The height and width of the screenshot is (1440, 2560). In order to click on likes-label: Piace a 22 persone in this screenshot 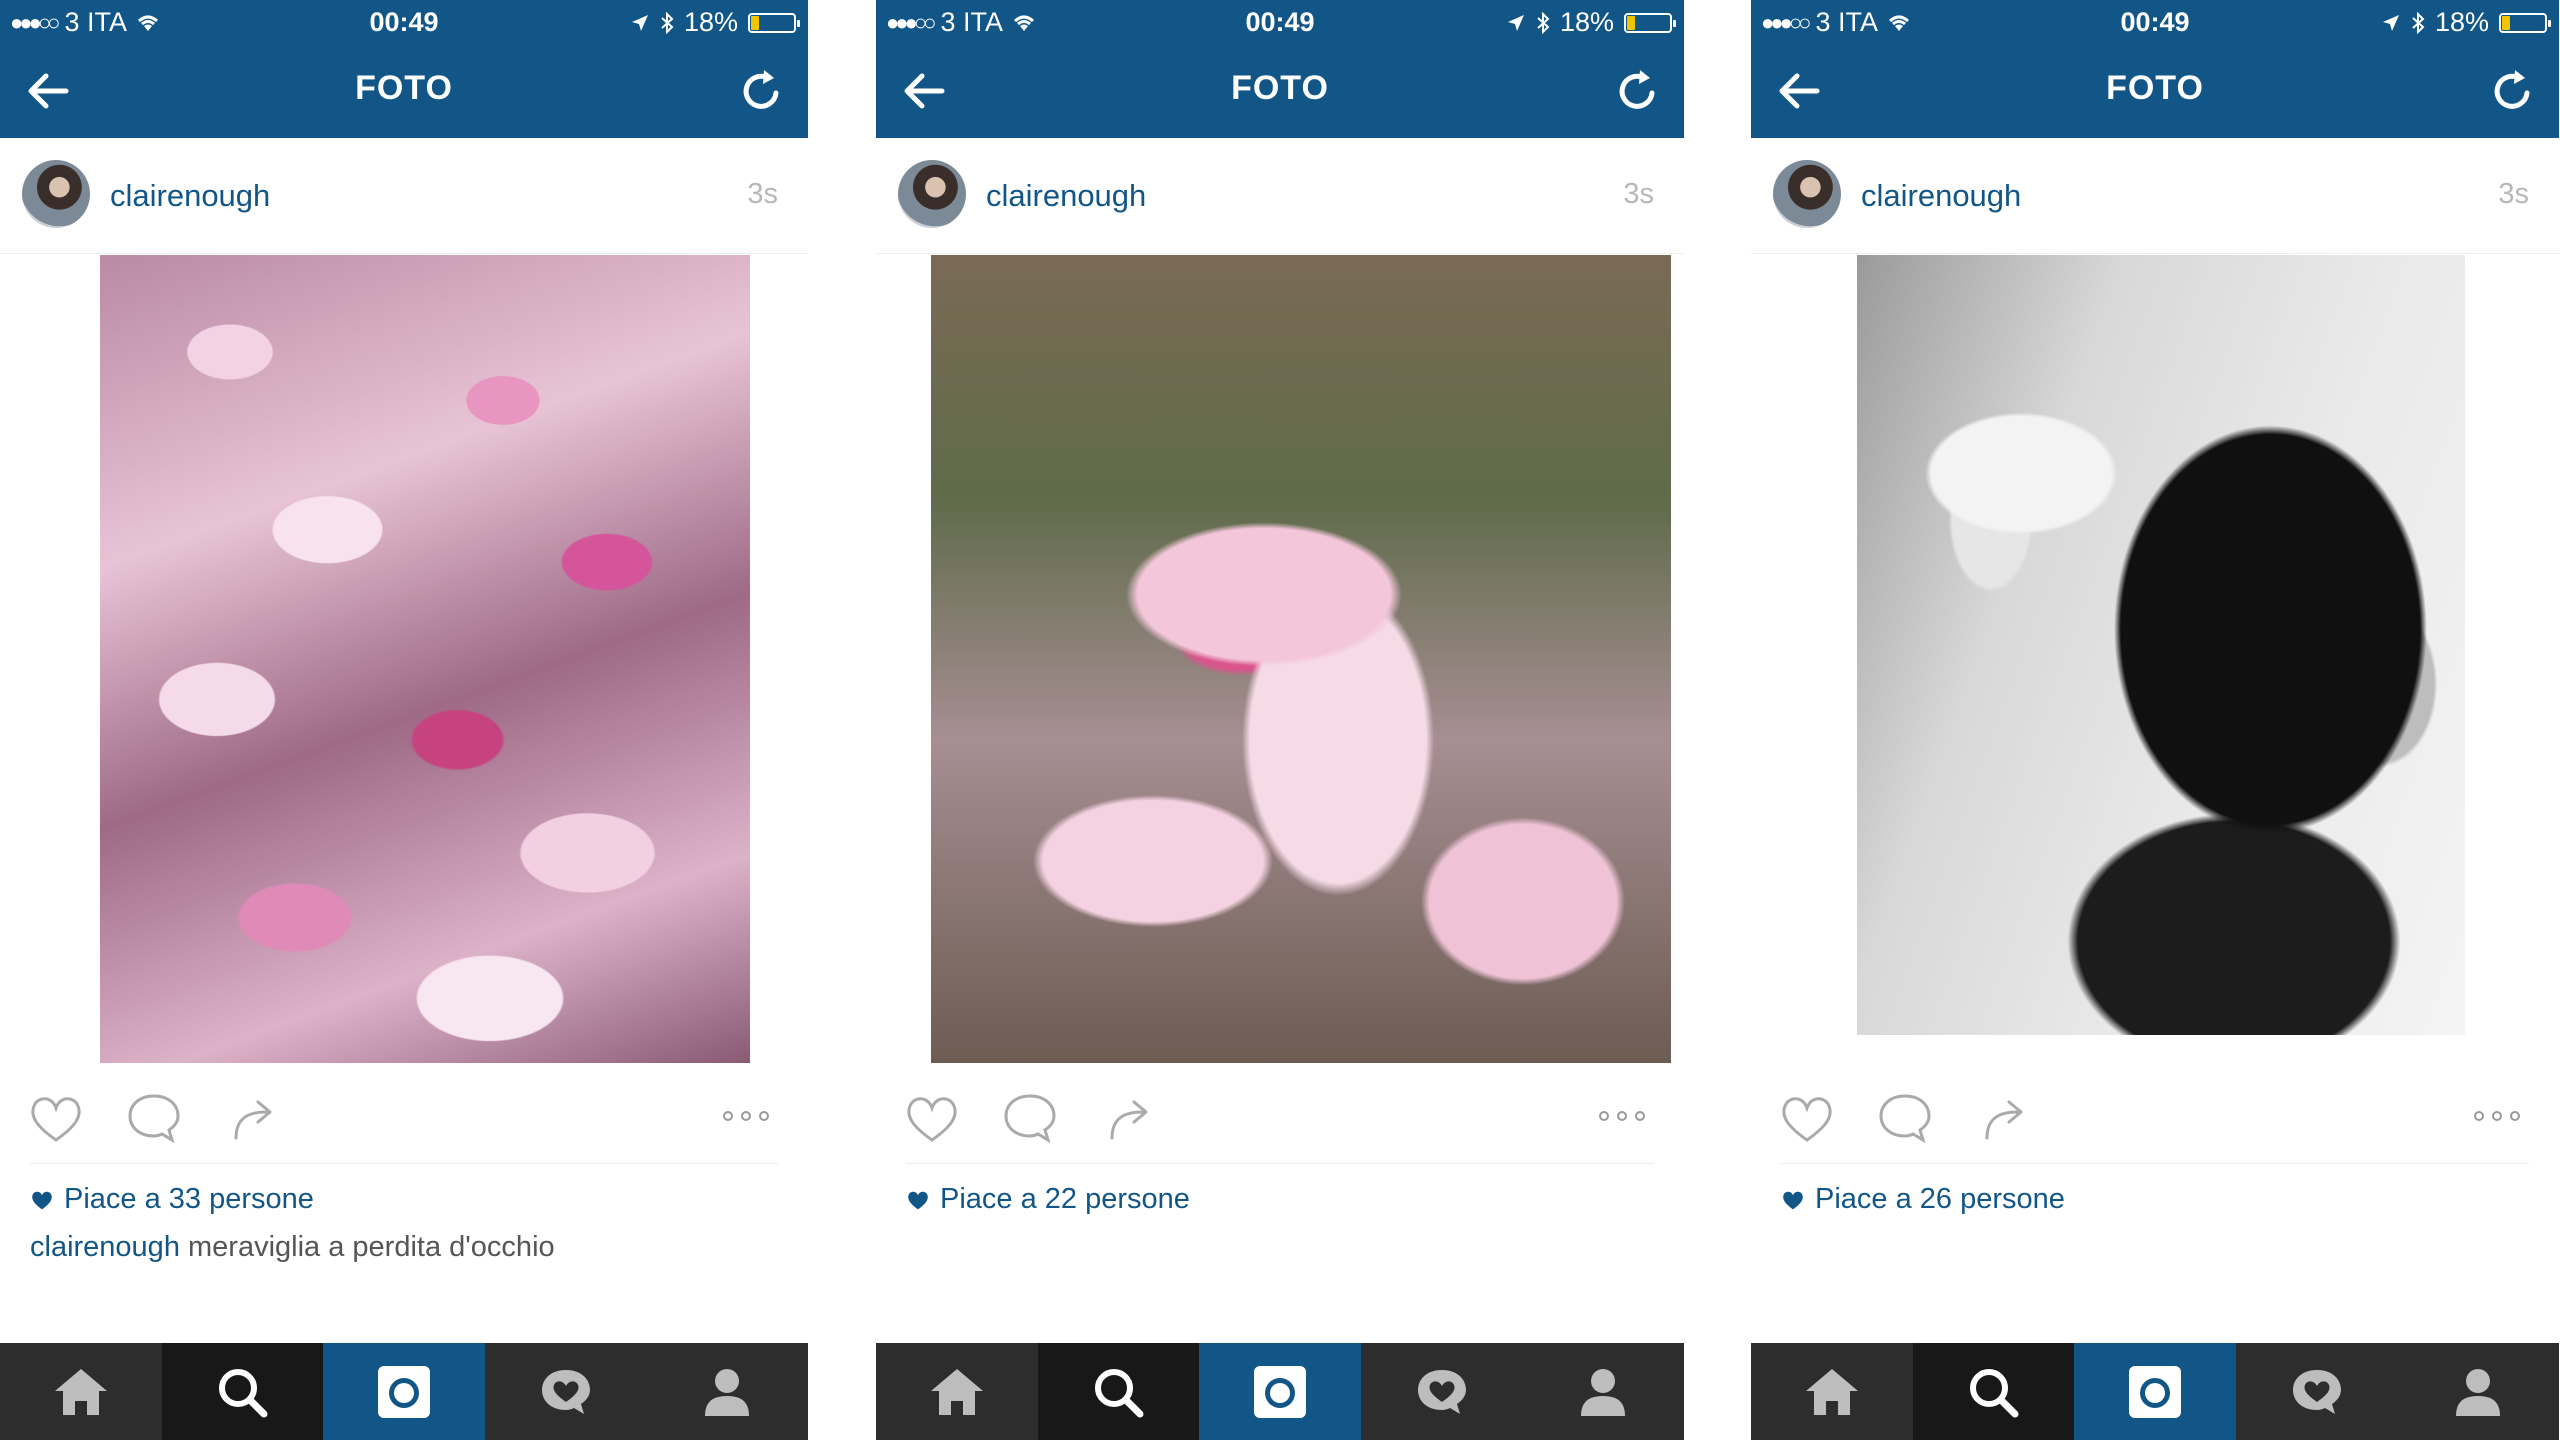, I will do `click(1065, 1199)`.